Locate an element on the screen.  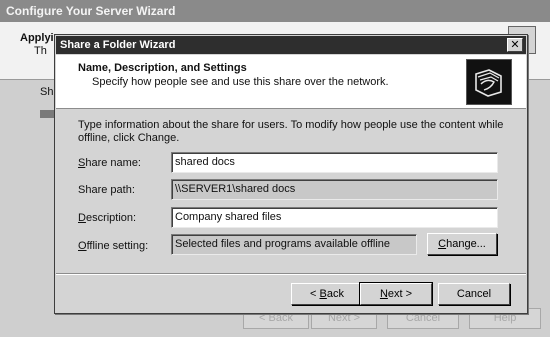
close-icon: ✕ is located at coordinates (515, 45).